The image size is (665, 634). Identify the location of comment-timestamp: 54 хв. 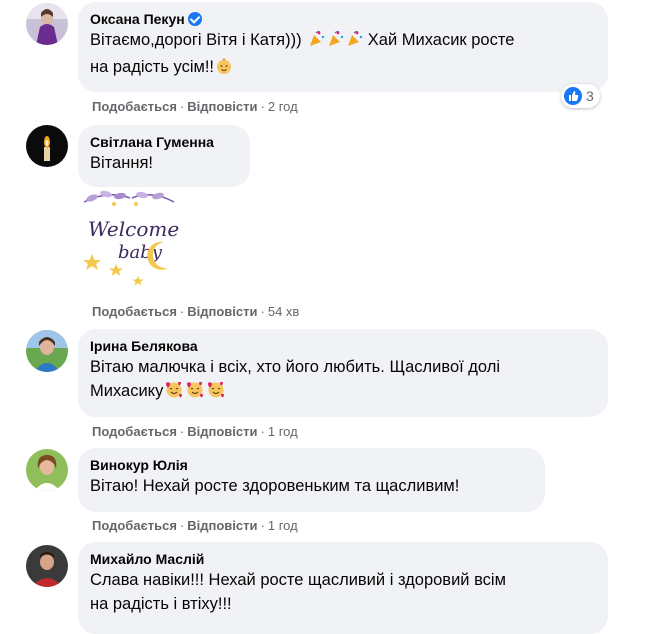
(283, 311).